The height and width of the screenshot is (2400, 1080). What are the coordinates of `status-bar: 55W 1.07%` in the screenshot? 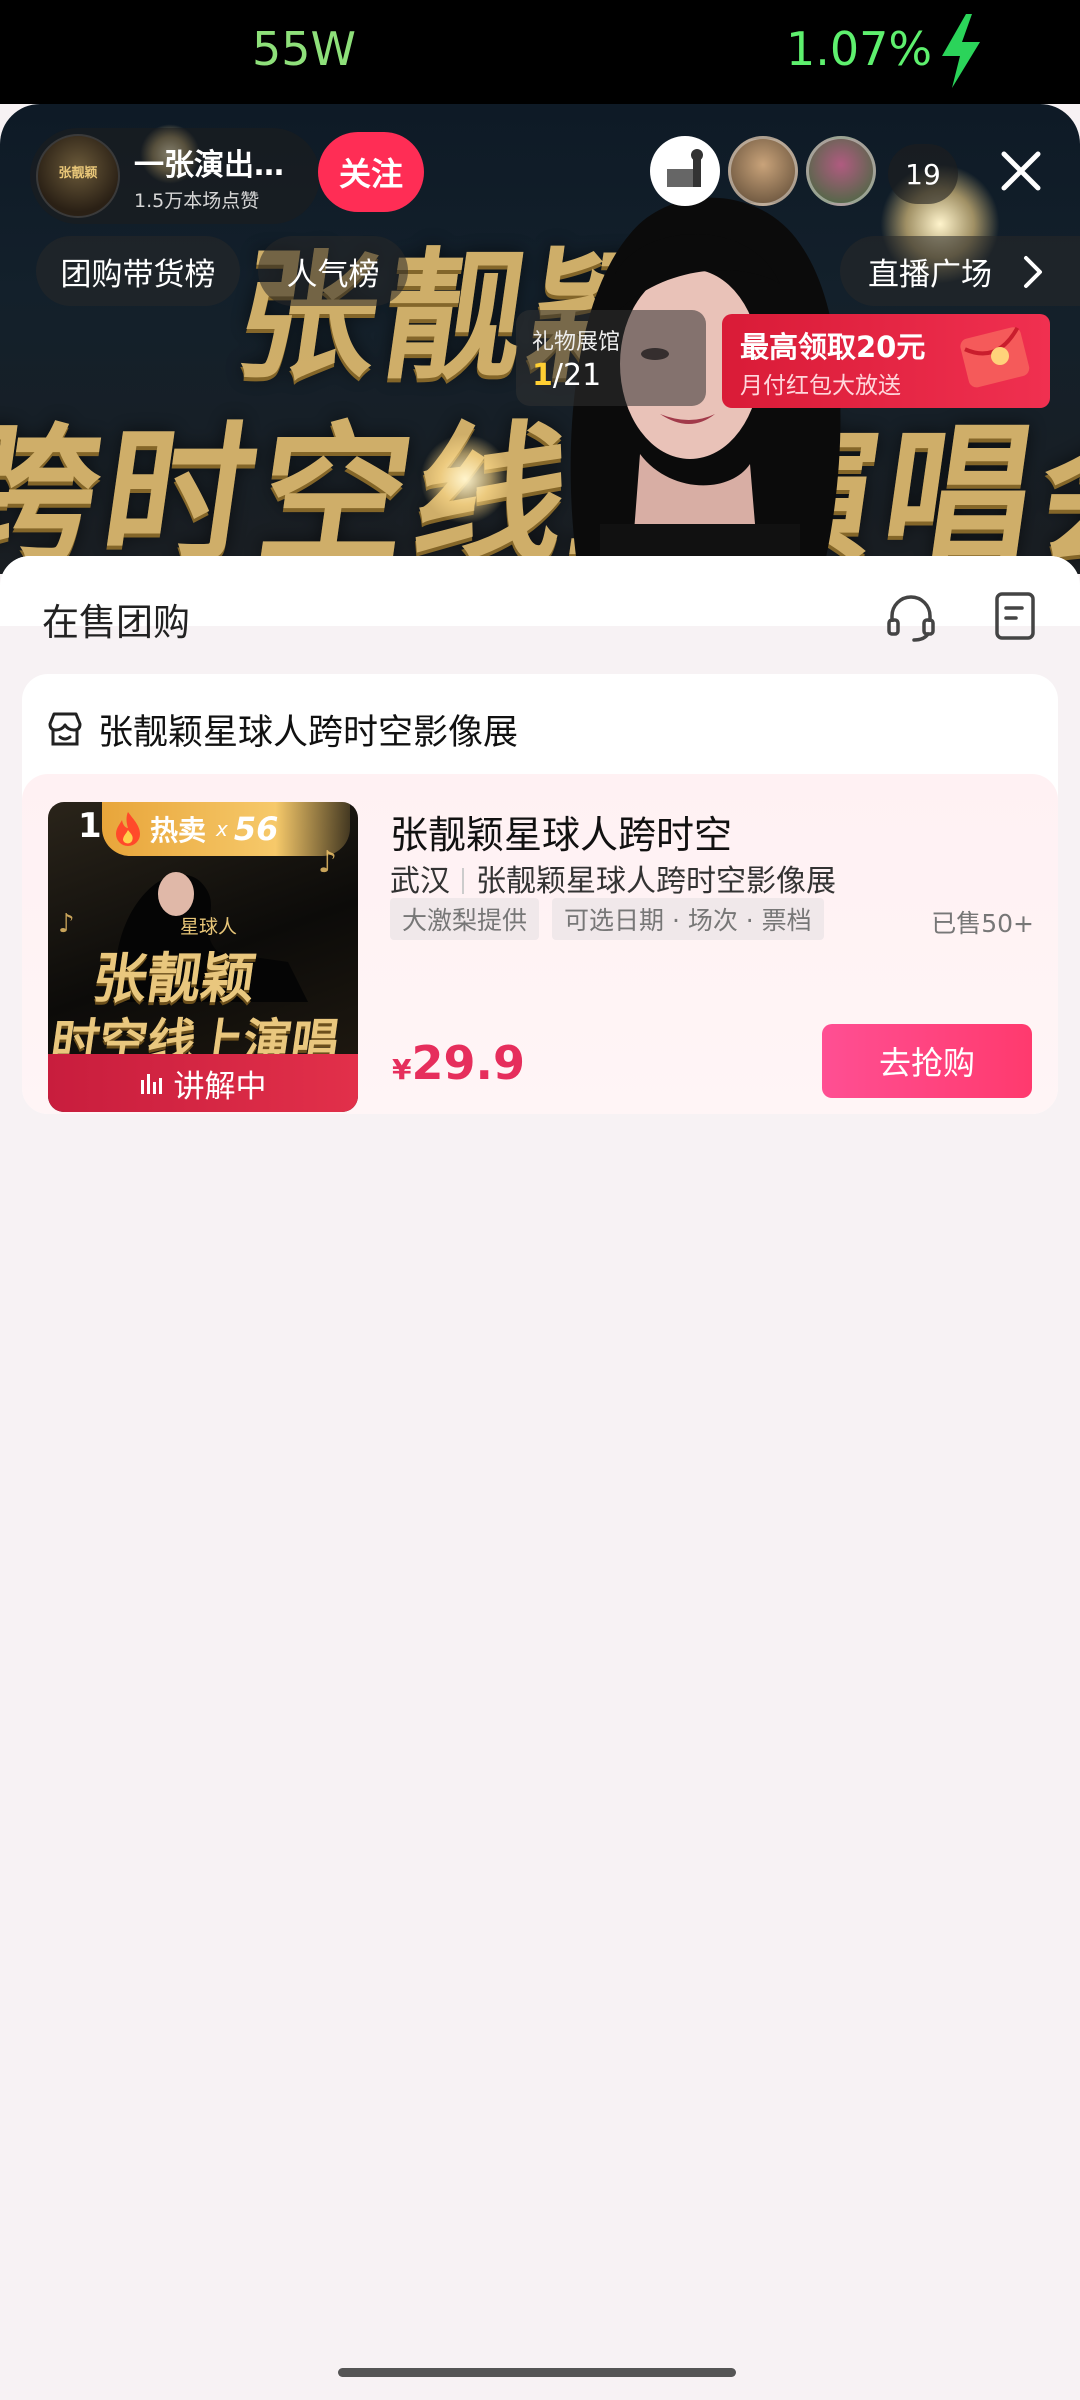 It's located at (540, 52).